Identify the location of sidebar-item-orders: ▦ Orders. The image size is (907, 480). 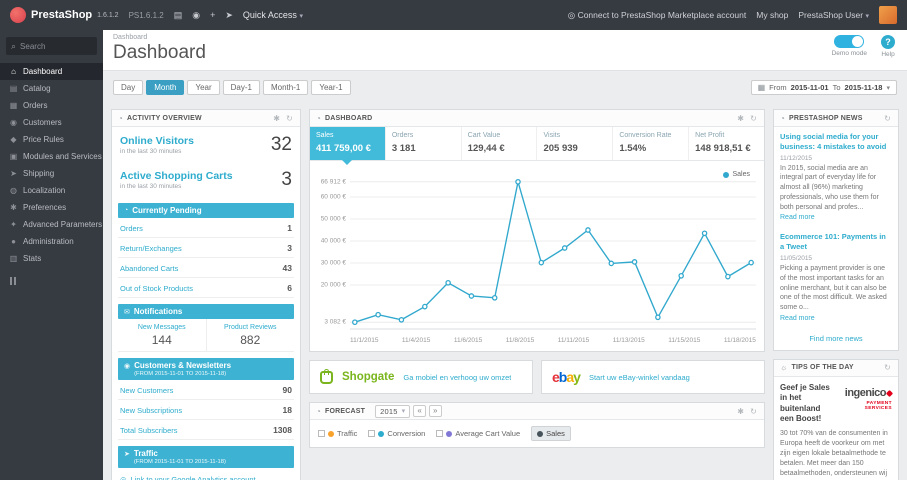
(51, 105).